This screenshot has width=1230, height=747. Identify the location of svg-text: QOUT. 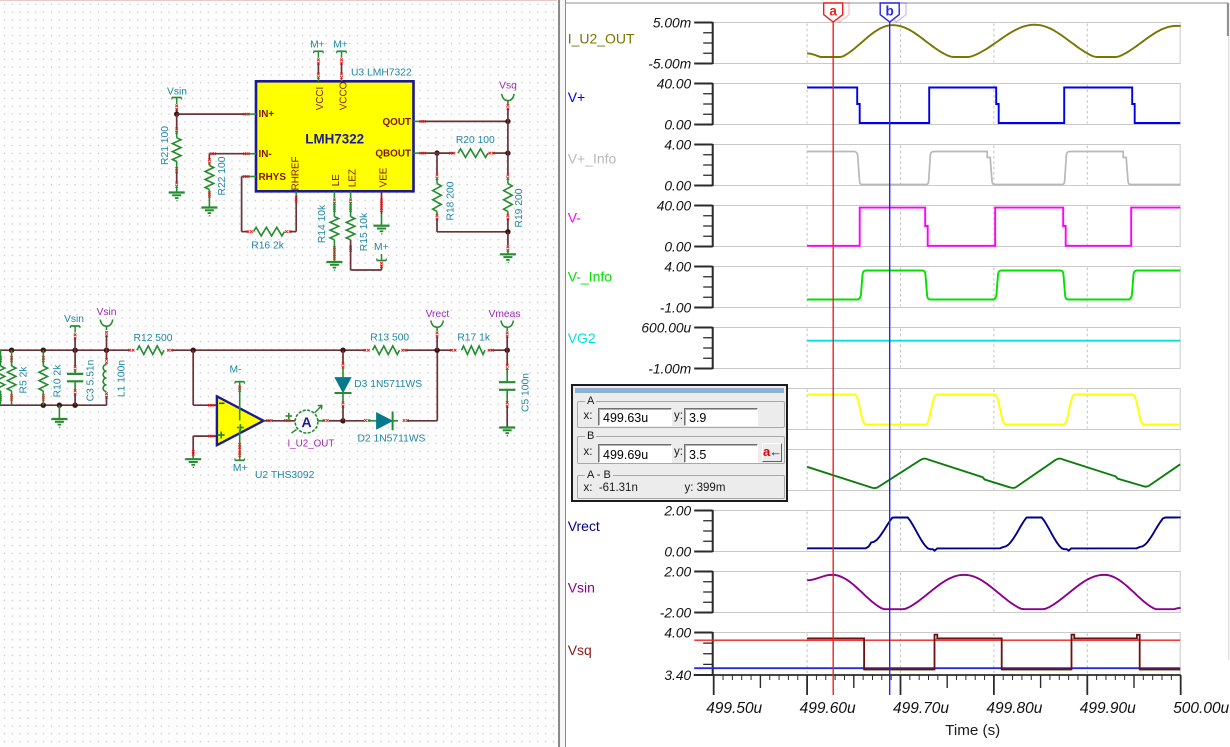
(396, 122).